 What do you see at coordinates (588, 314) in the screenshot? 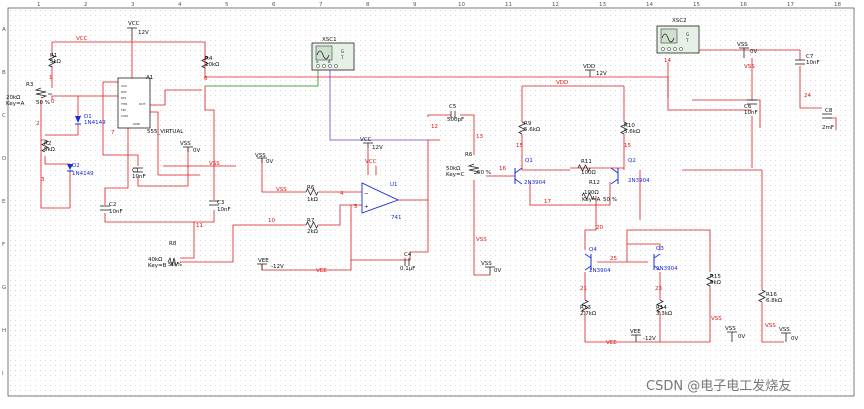
I see `r13-value: 2.7kΩ` at bounding box center [588, 314].